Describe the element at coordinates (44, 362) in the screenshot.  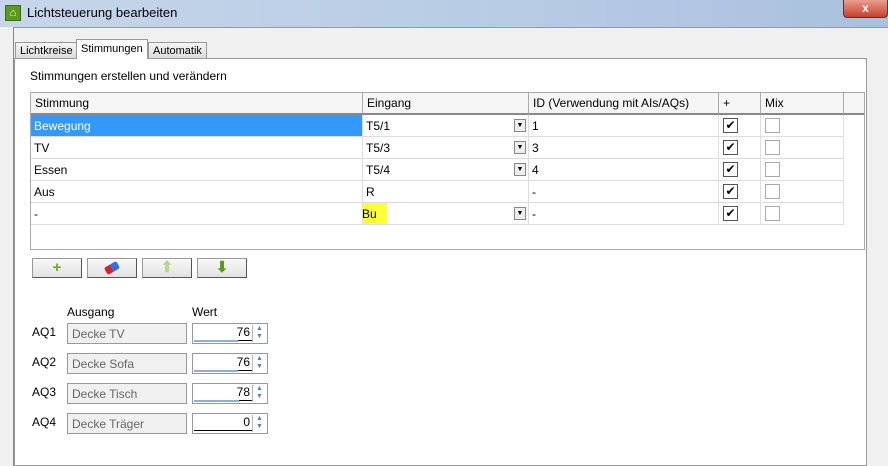
I see `output-label: AQ2` at that location.